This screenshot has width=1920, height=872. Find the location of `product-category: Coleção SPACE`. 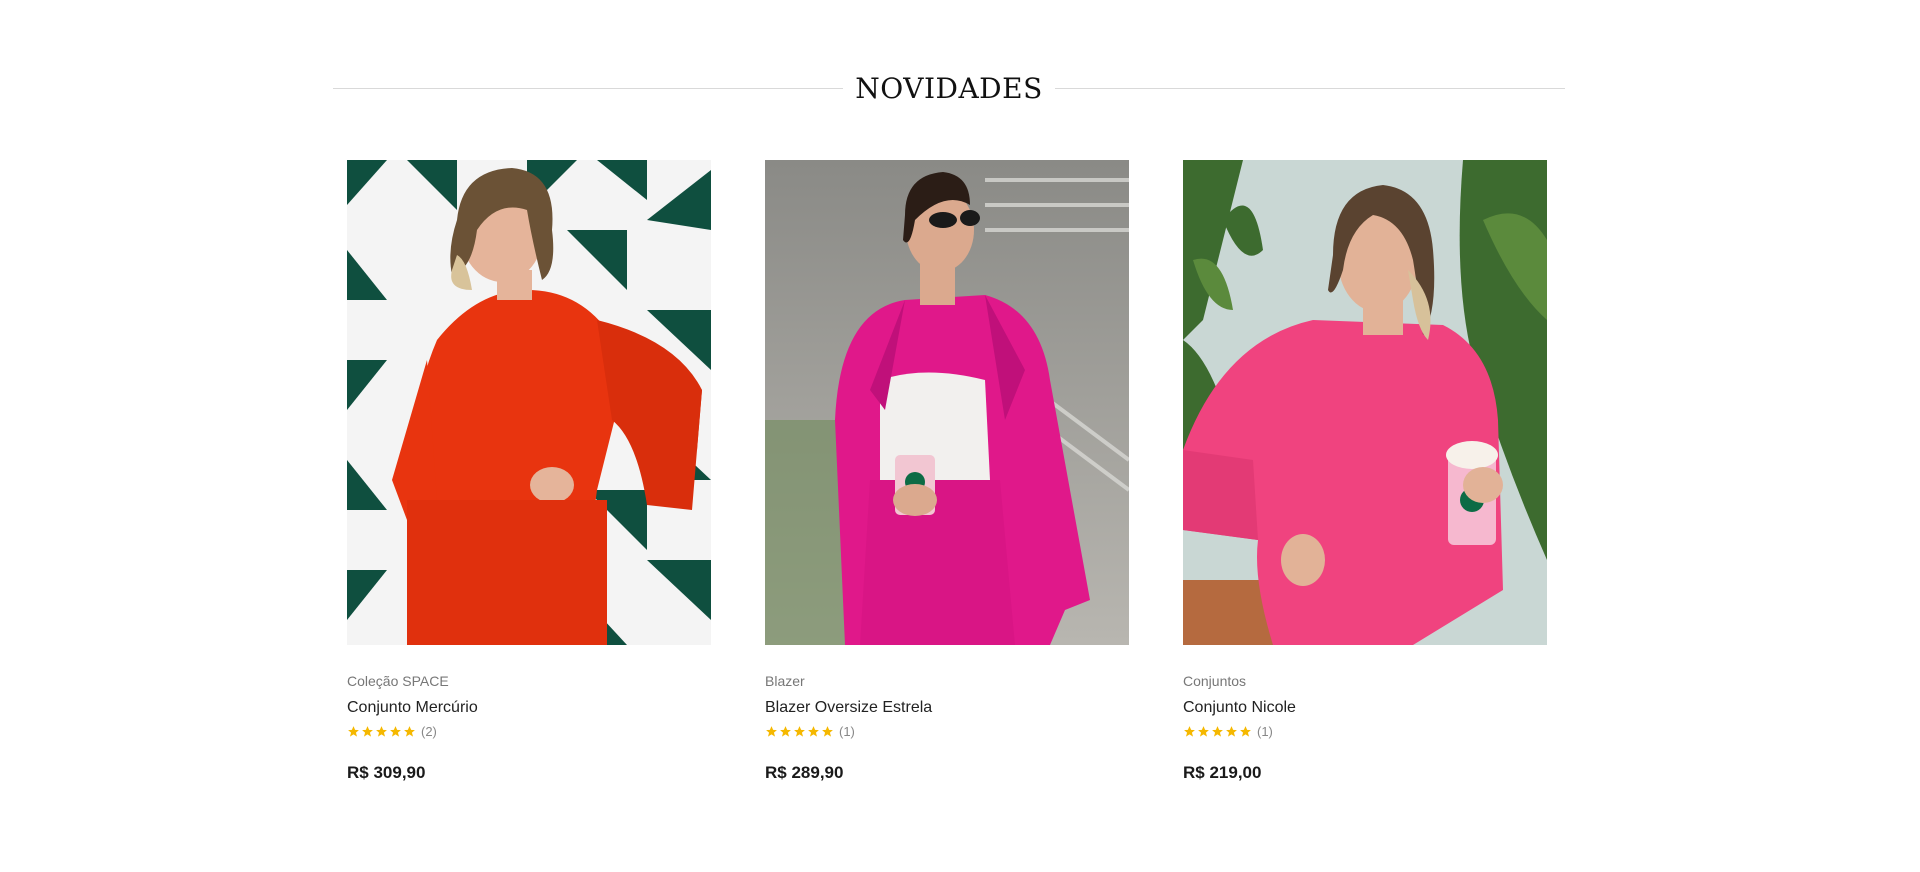

product-category: Coleção SPACE is located at coordinates (529, 681).